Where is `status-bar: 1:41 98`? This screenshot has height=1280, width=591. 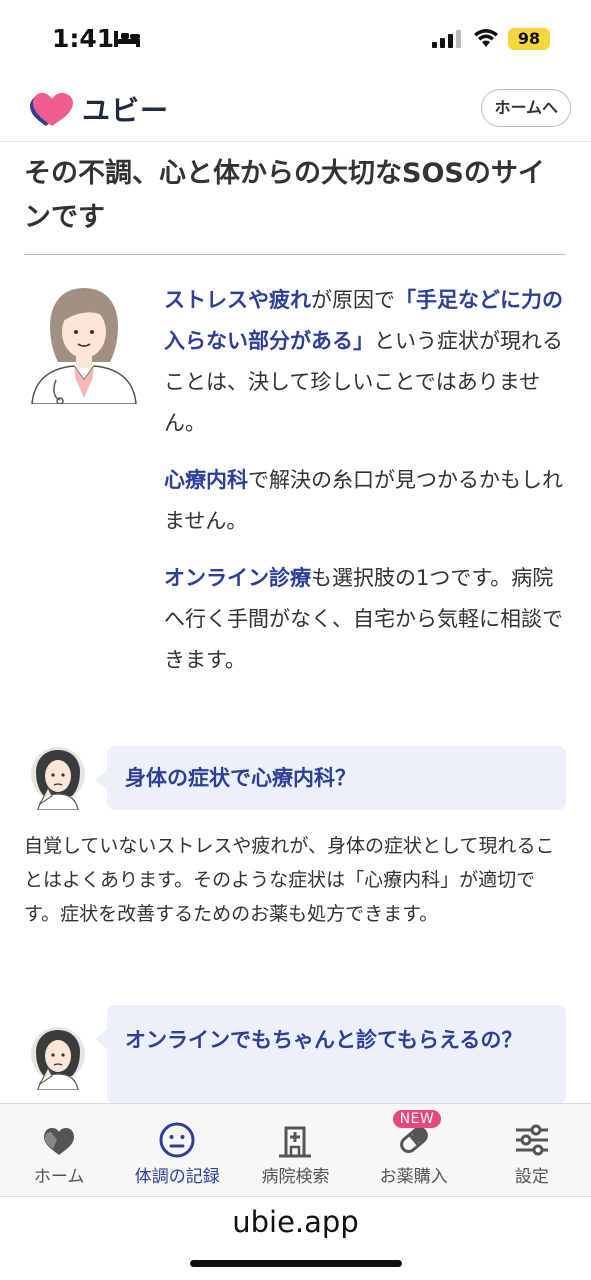 status-bar: 1:41 98 is located at coordinates (295, 40).